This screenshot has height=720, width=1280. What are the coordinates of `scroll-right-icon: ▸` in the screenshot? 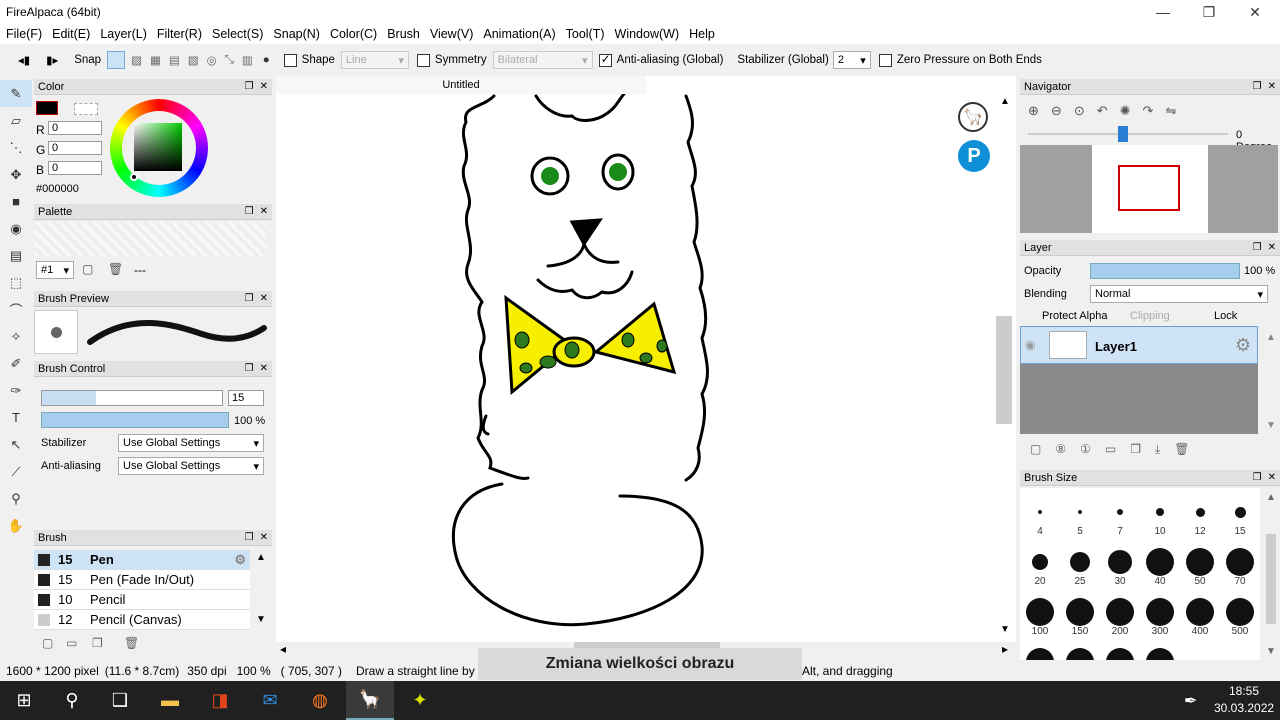 It's located at (1005, 649).